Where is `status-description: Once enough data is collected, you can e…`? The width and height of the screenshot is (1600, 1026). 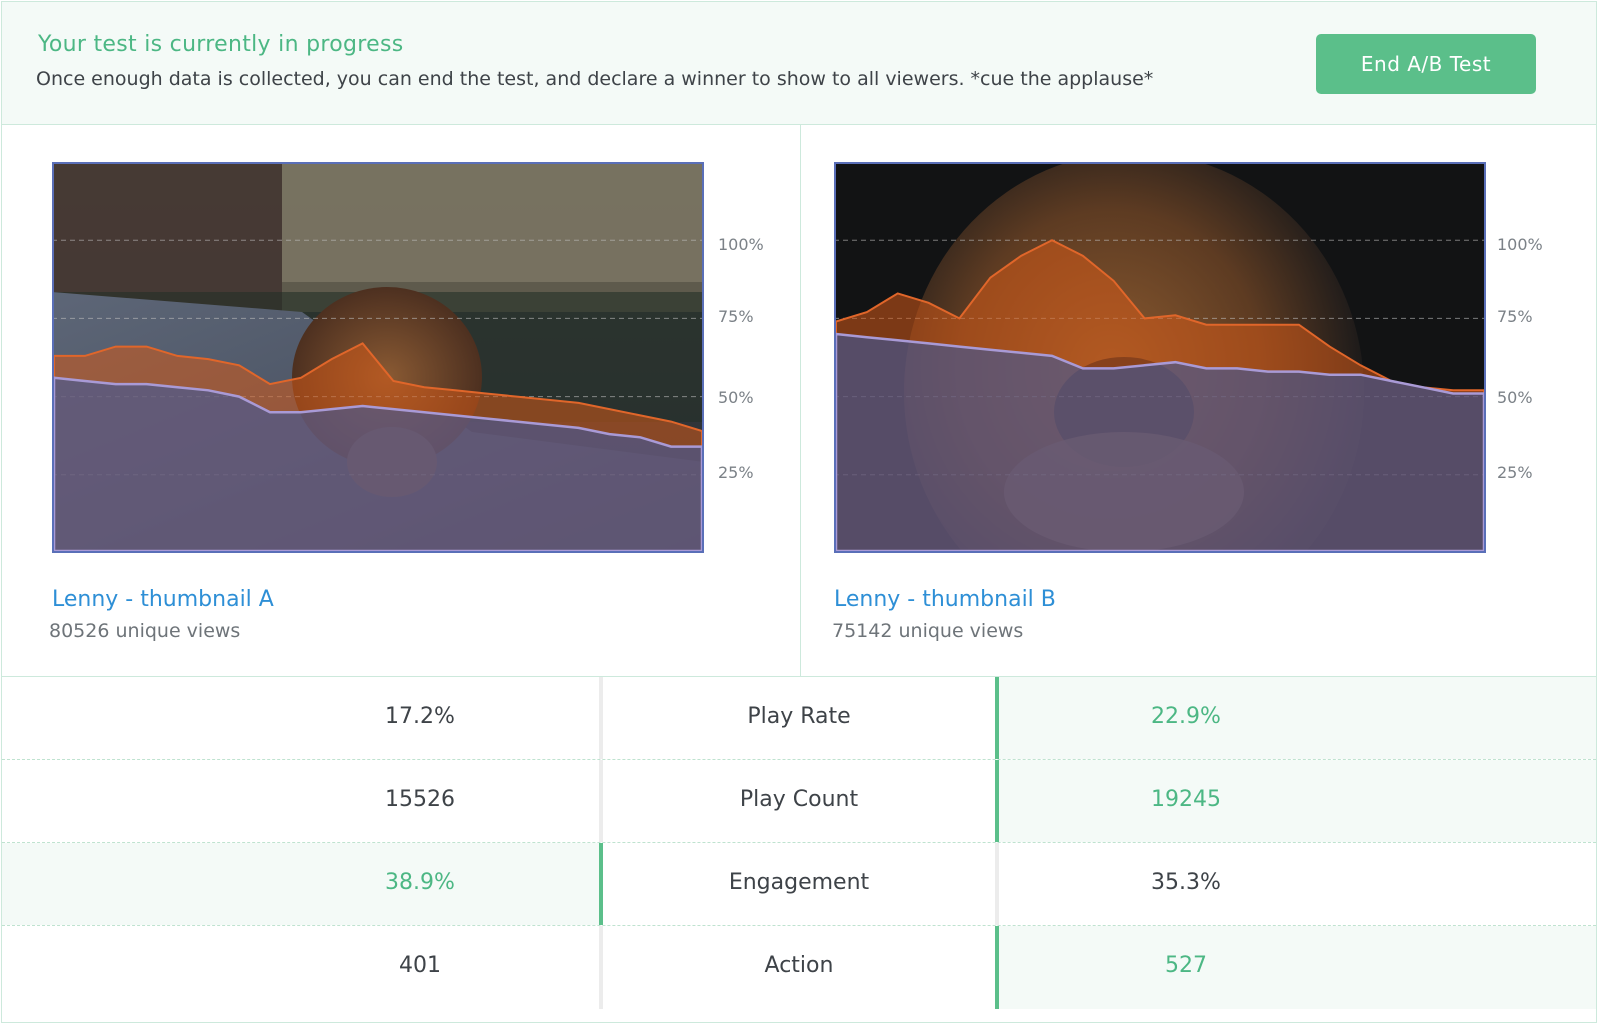
status-description: Once enough data is collected, you can e… is located at coordinates (595, 79).